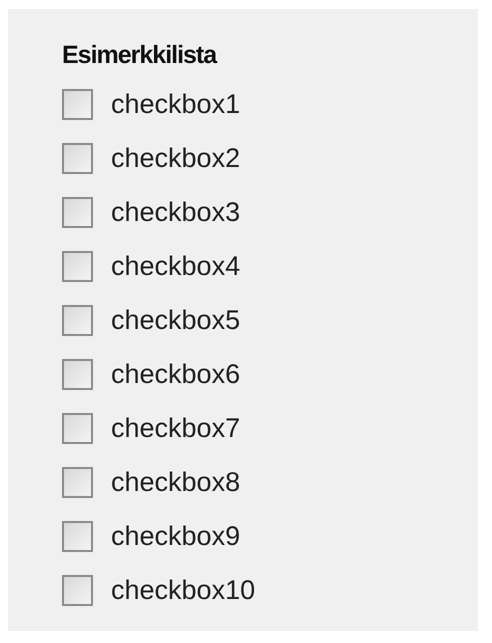 The width and height of the screenshot is (492, 643). Describe the element at coordinates (175, 104) in the screenshot. I see `checkbox-label: checkbox1` at that location.